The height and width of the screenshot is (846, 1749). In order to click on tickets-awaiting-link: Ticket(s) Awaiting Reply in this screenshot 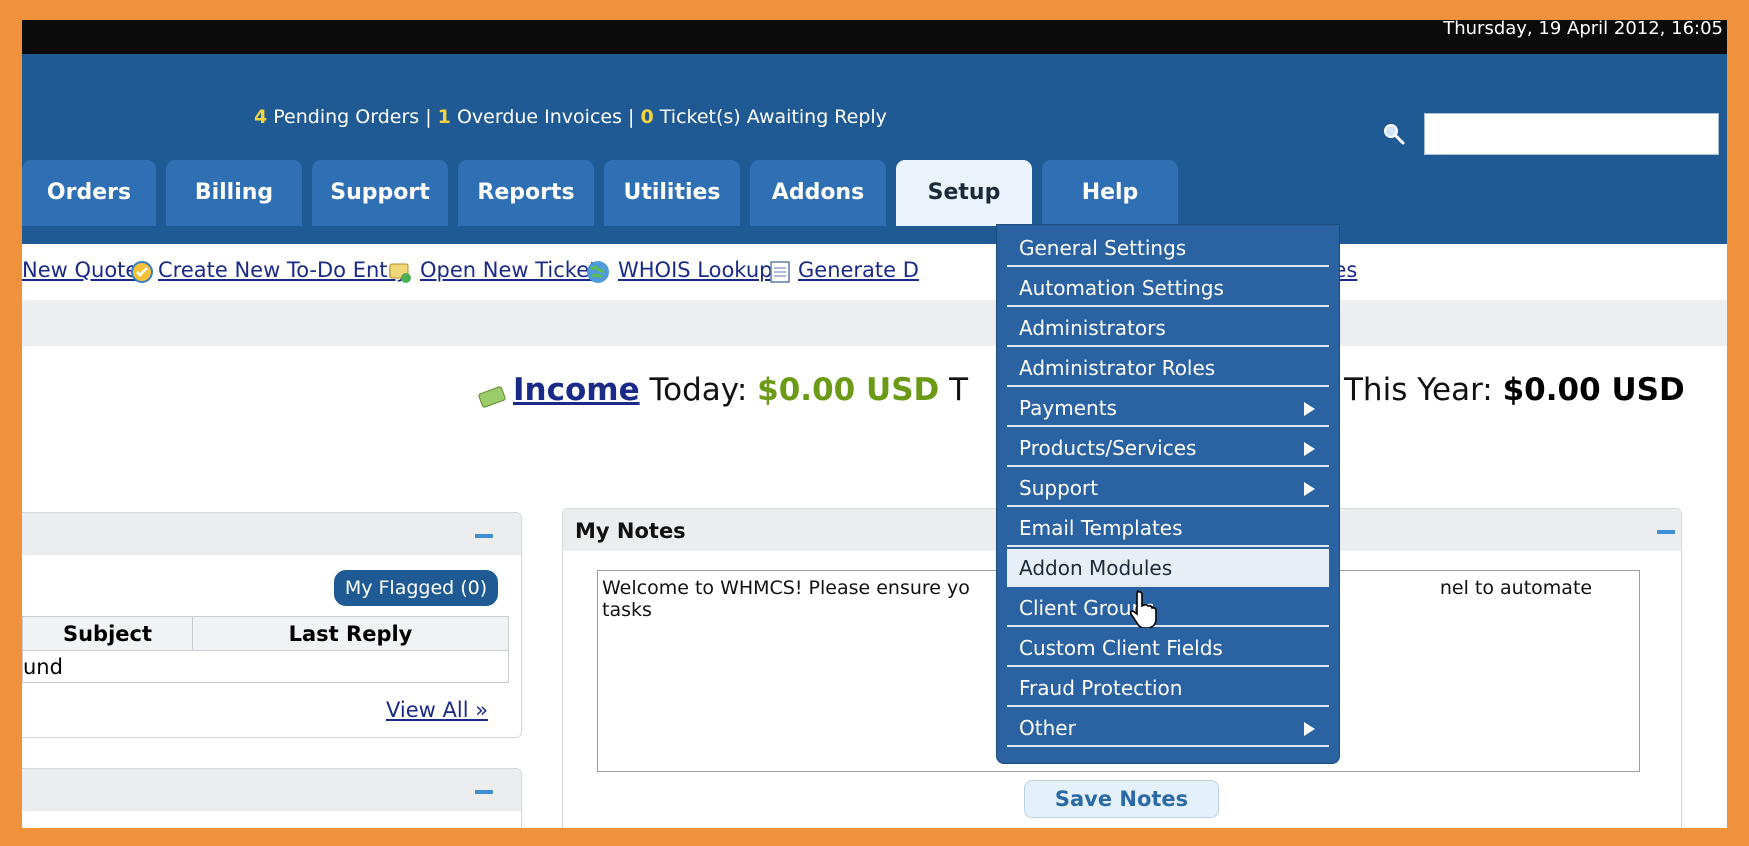, I will do `click(773, 117)`.